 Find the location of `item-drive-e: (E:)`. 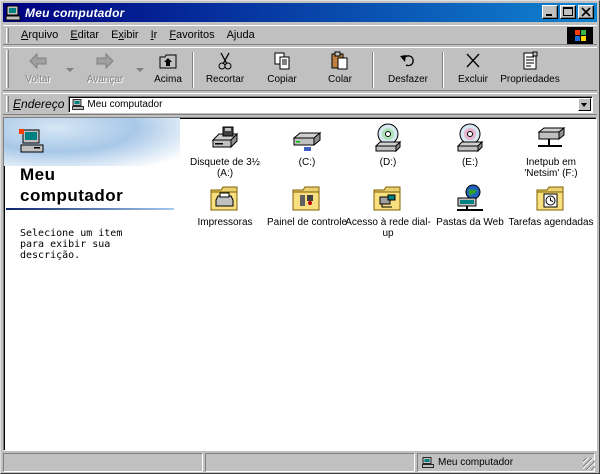

item-drive-e: (E:) is located at coordinates (470, 145).